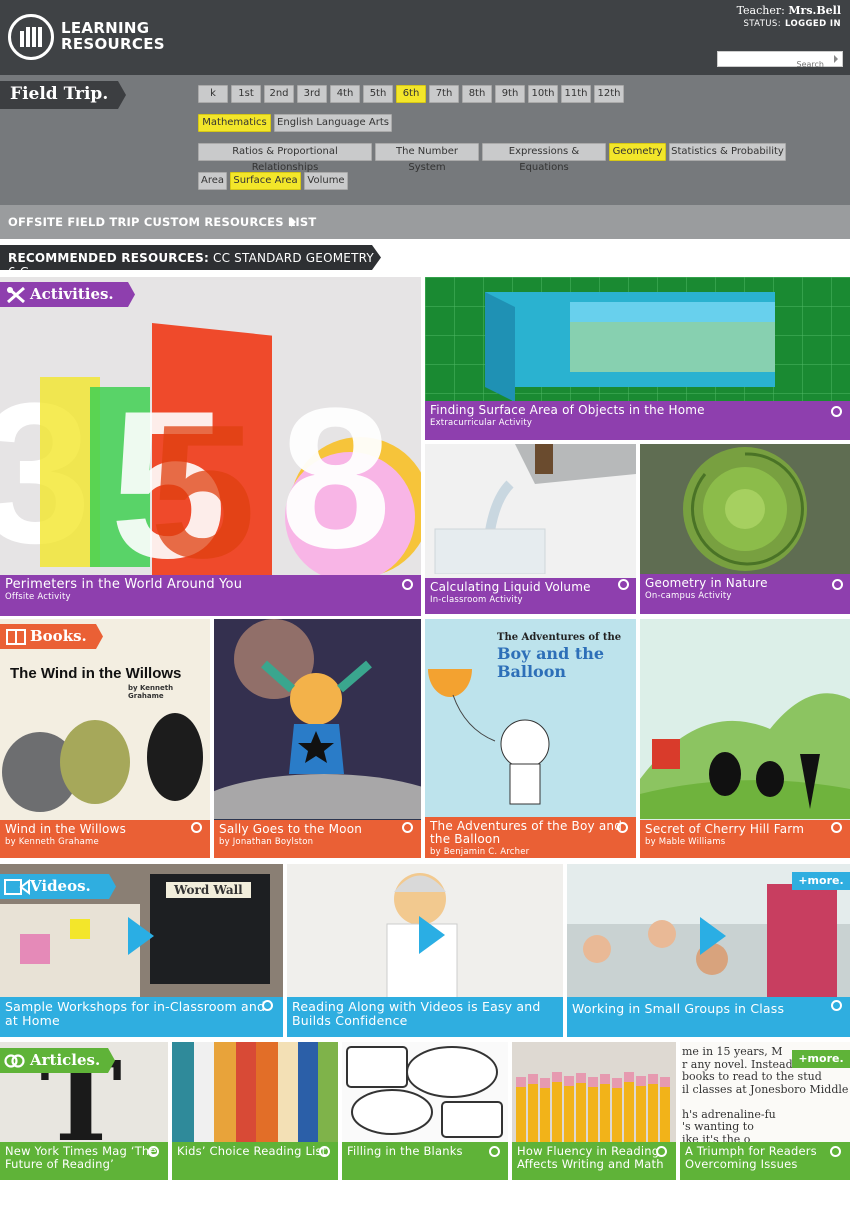 Image resolution: width=850 pixels, height=1208 pixels. What do you see at coordinates (57, 1060) in the screenshot?
I see `articles-badge: Articles.` at bounding box center [57, 1060].